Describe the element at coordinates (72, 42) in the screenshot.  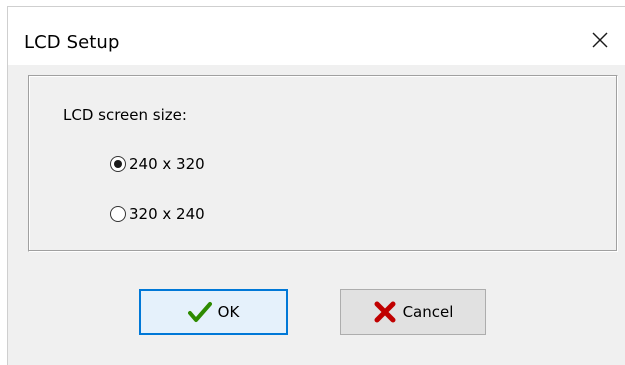
I see `dialog-title: LCD Setup` at that location.